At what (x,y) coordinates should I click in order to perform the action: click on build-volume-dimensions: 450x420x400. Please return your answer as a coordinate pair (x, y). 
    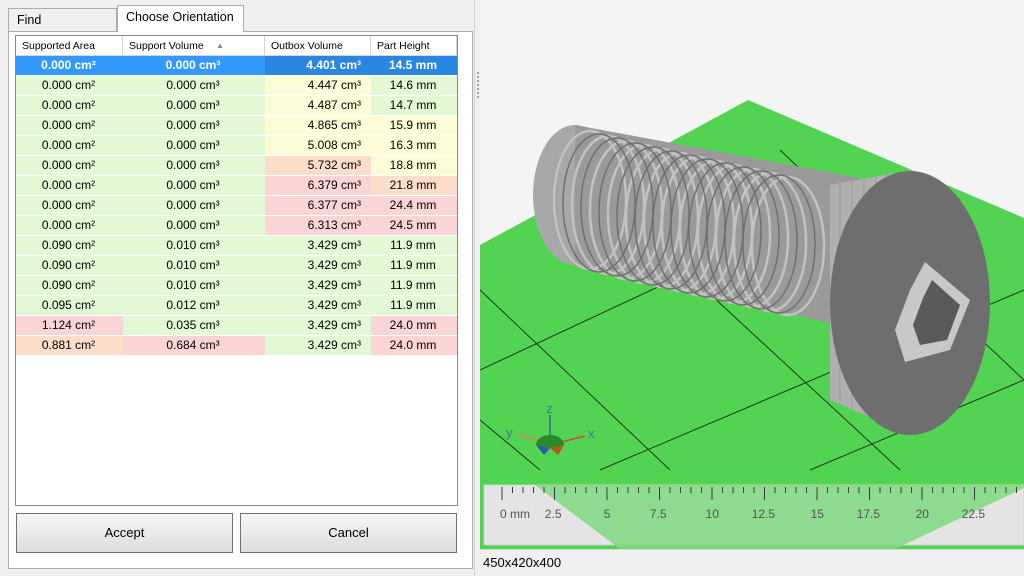
    Looking at the image, I should click on (522, 562).